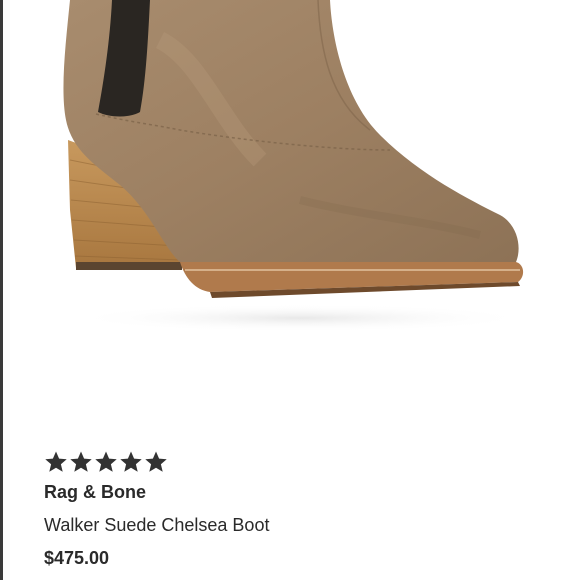  I want to click on boot-shadow, so click(300, 318).